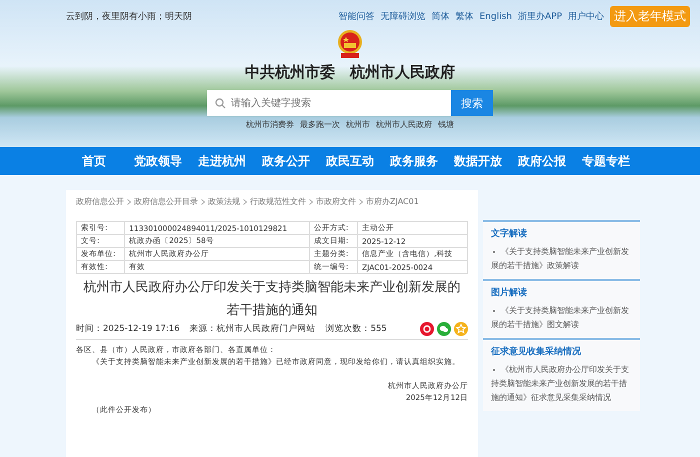 This screenshot has height=457, width=700. Describe the element at coordinates (278, 201) in the screenshot. I see `breadcrumb-link: 行政规范性文件` at that location.